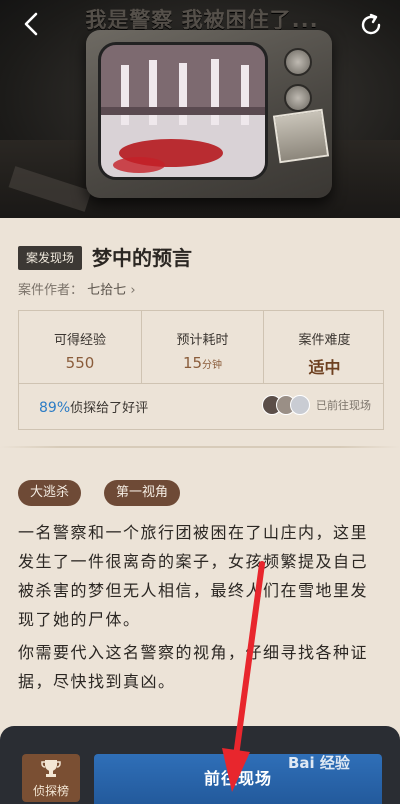 Image resolution: width=400 pixels, height=804 pixels. I want to click on divider, so click(201, 383).